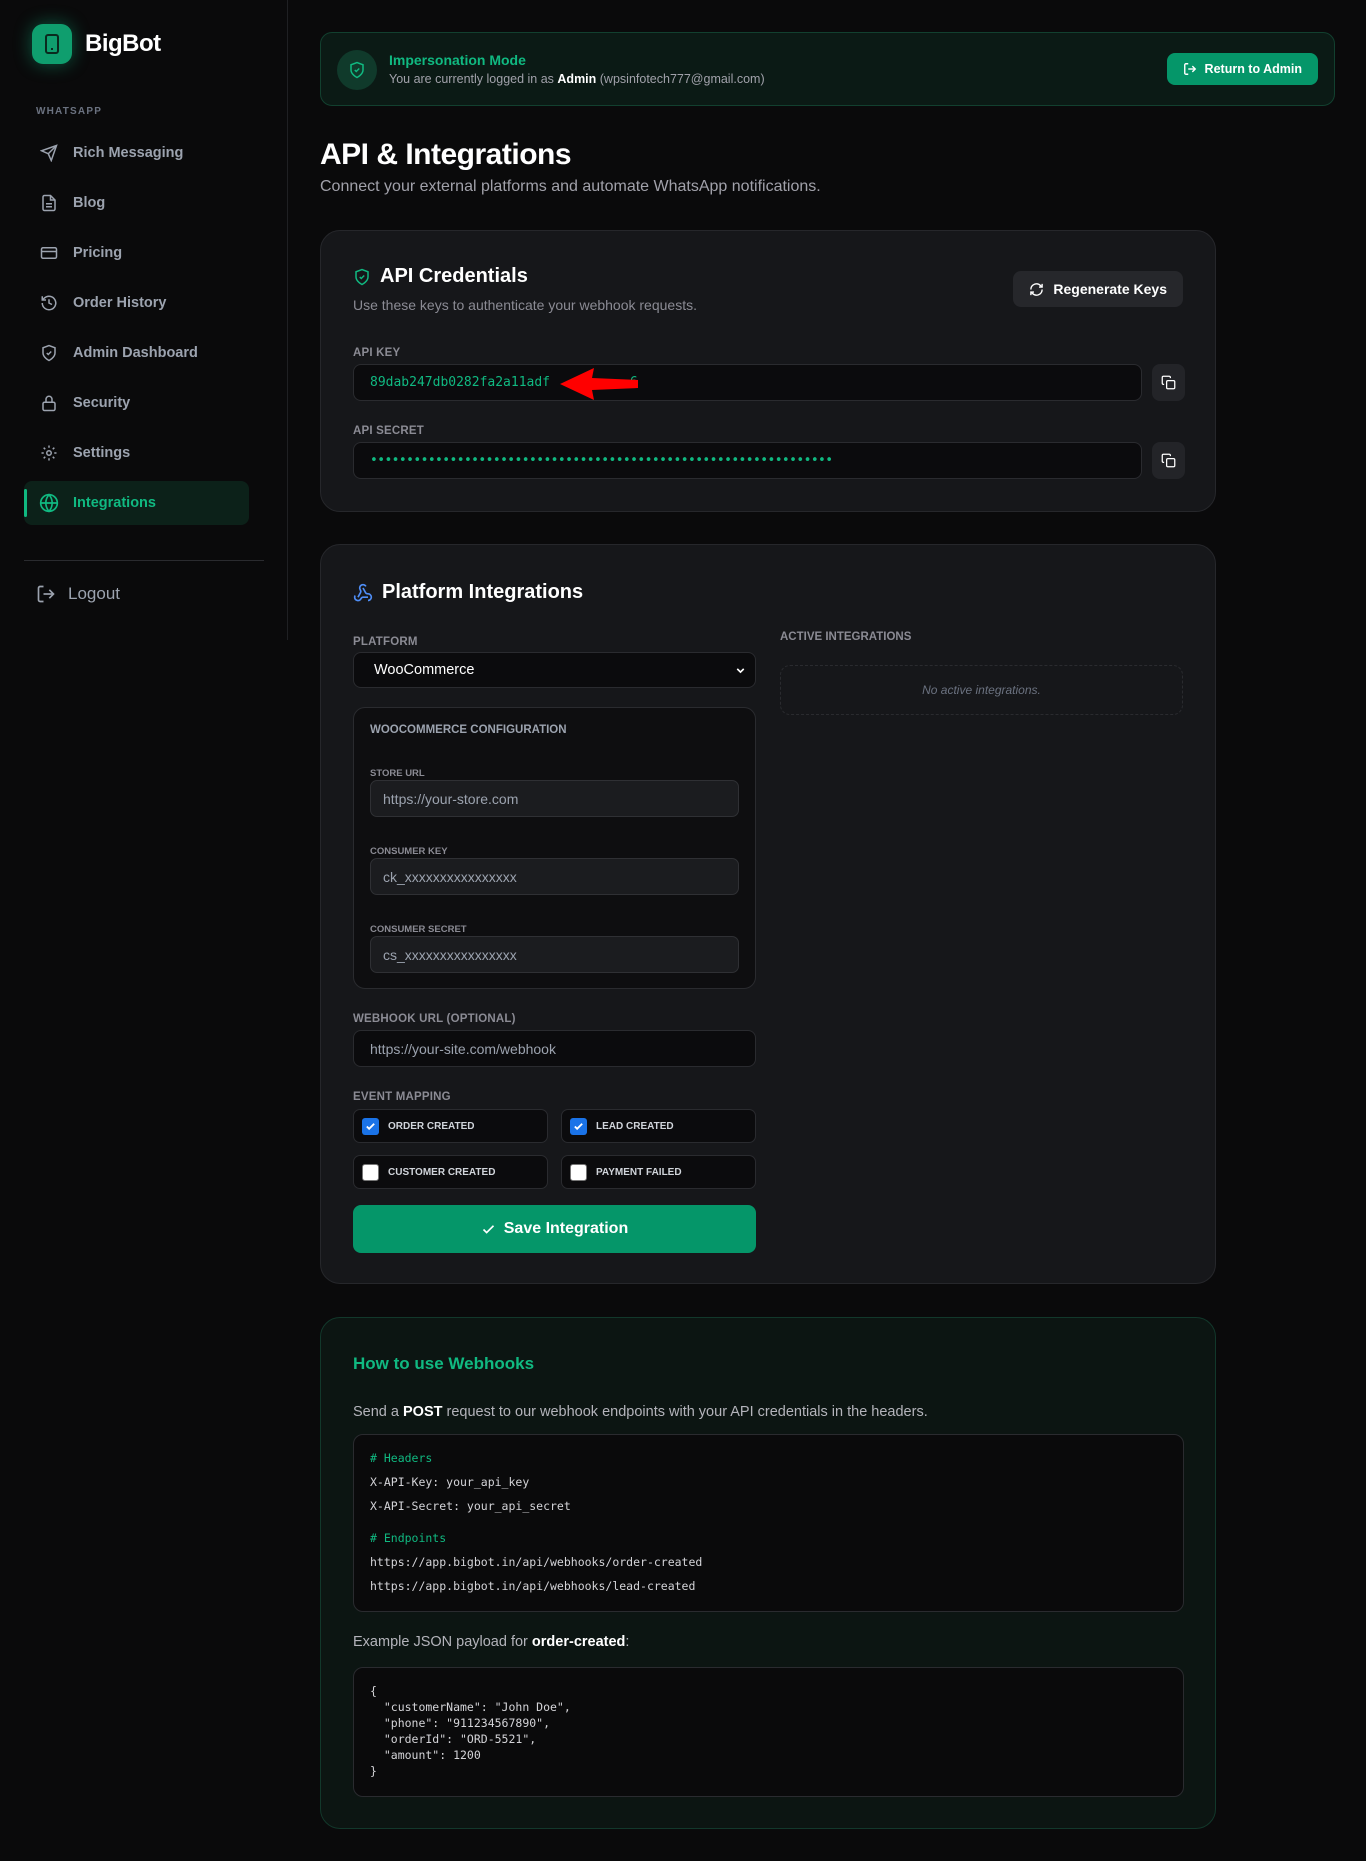 Image resolution: width=1366 pixels, height=1861 pixels. I want to click on sidebar-item-security: Security, so click(136, 403).